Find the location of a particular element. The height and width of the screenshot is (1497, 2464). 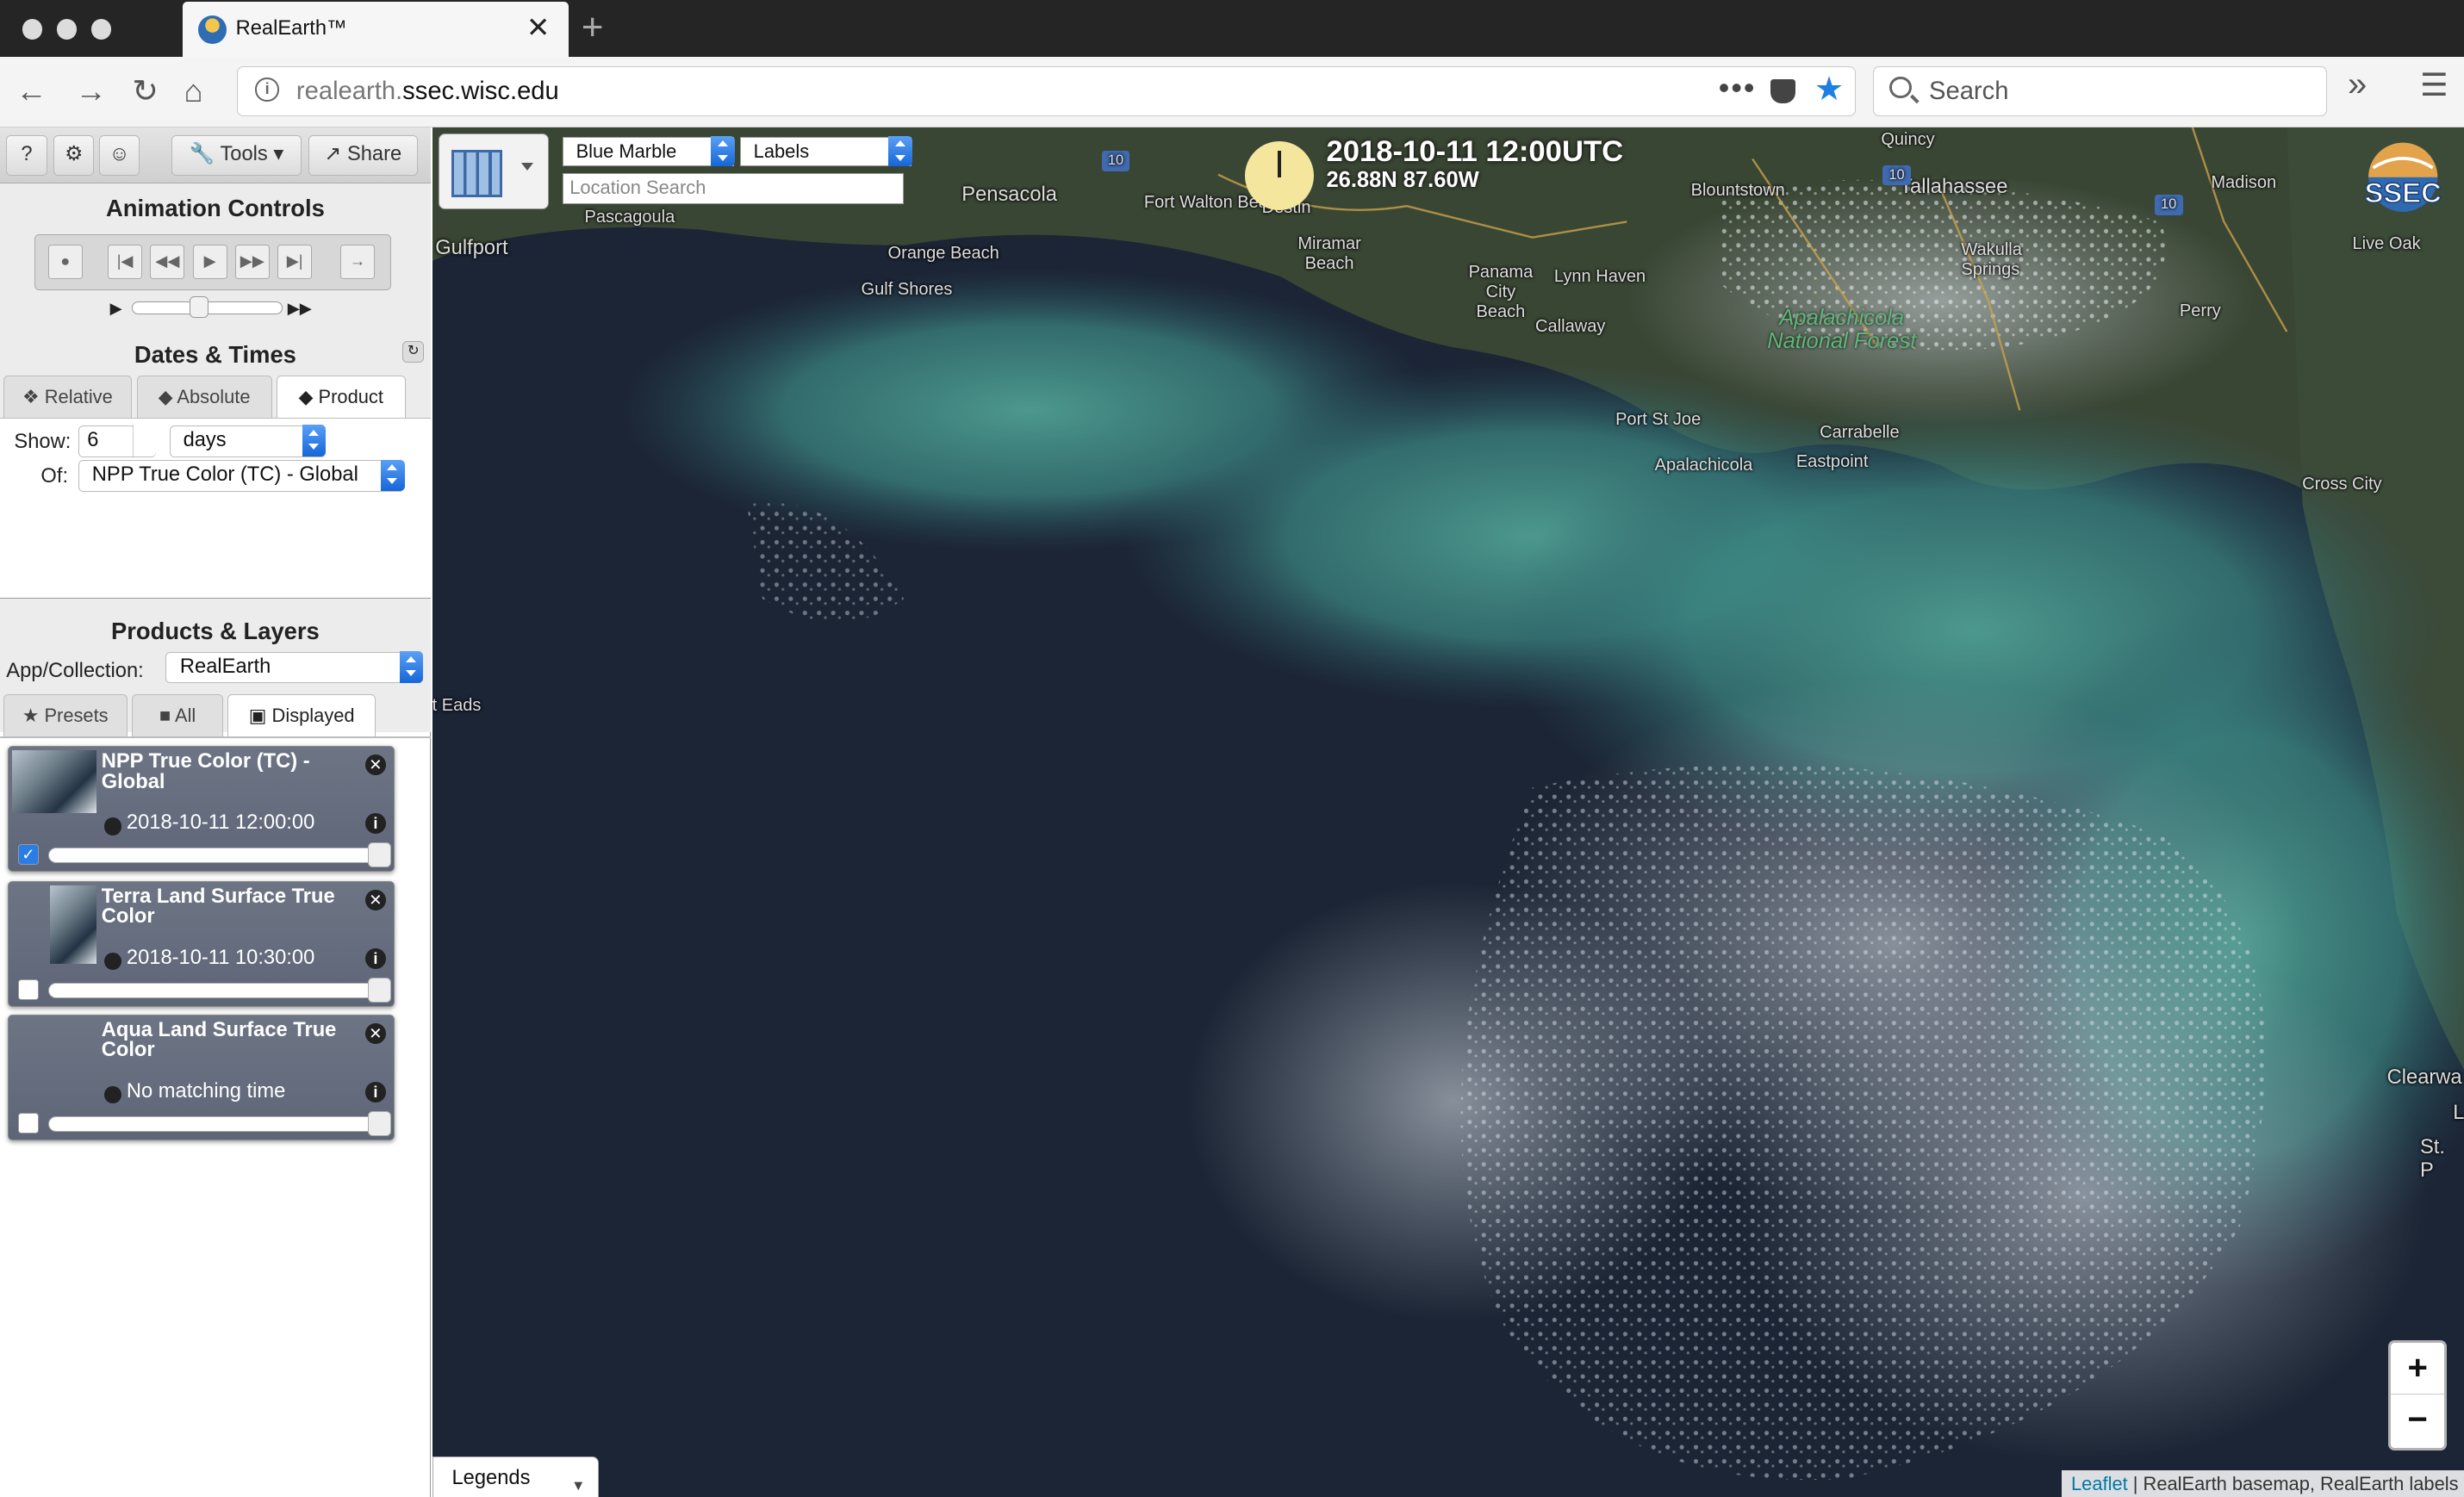

layer-time: 2018-10-11 12:00:00 is located at coordinates (221, 823).